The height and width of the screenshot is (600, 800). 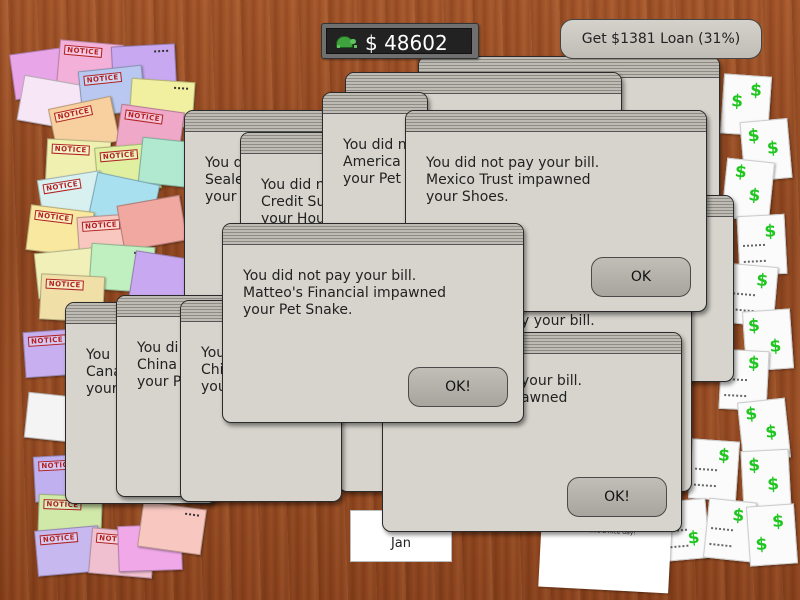 What do you see at coordinates (558, 321) in the screenshot?
I see `dialog-message: y your bill.` at bounding box center [558, 321].